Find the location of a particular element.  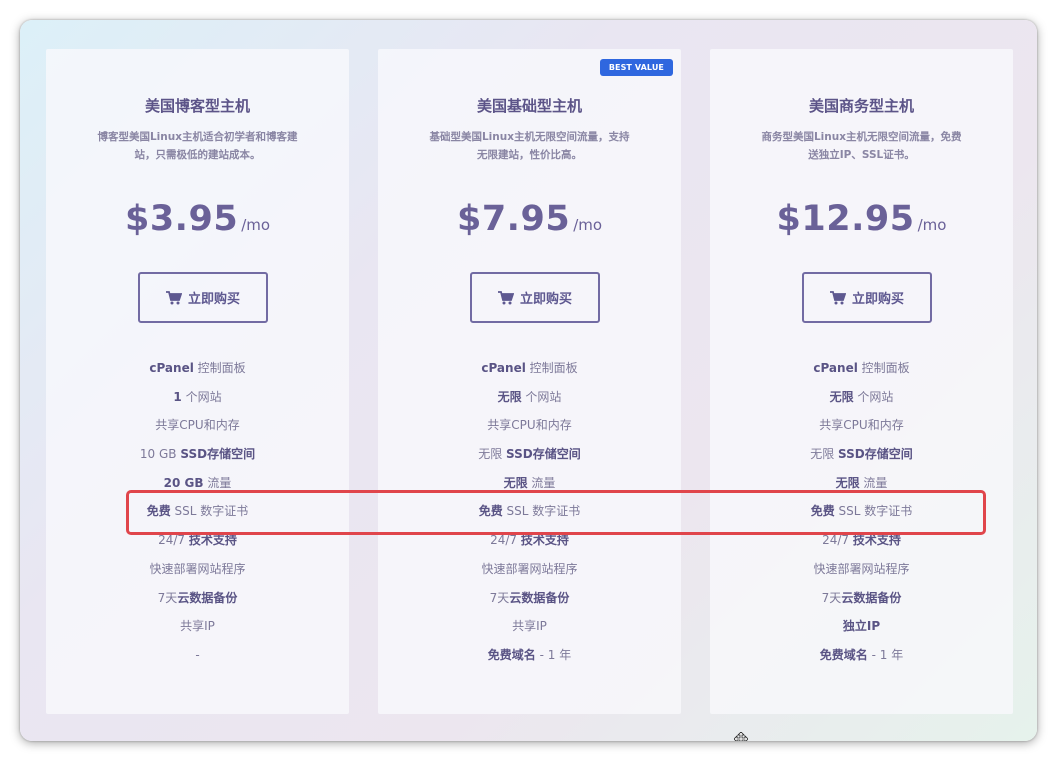

plan-title: 美国商务型主机 is located at coordinates (861, 106).